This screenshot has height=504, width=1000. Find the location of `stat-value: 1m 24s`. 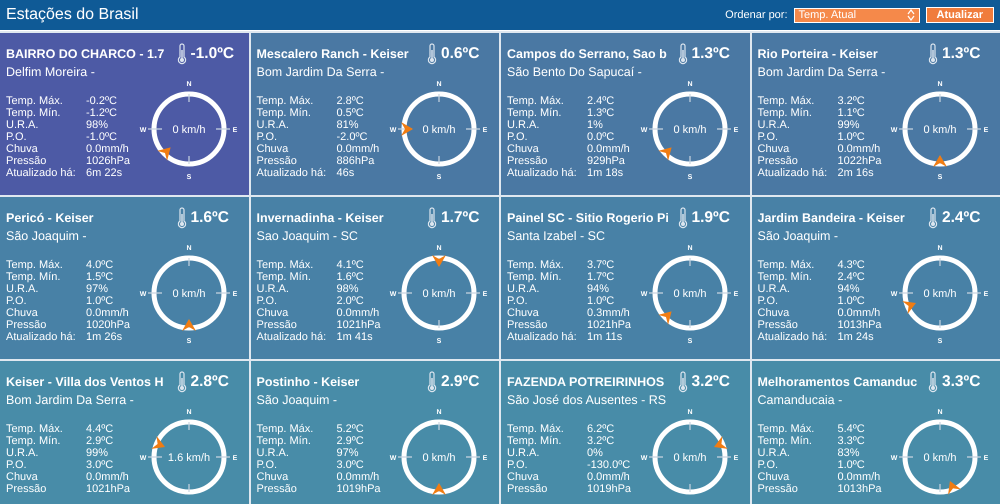

stat-value: 1m 24s is located at coordinates (856, 337).